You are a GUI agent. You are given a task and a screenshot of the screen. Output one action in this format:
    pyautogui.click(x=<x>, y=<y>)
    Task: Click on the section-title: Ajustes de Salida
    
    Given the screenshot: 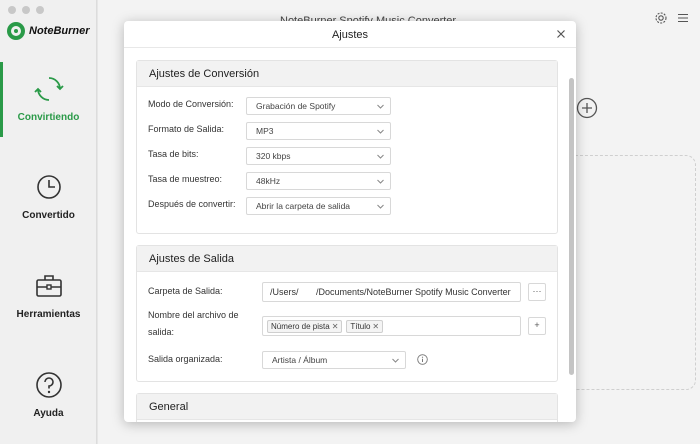 What is the action you would take?
    pyautogui.click(x=347, y=259)
    